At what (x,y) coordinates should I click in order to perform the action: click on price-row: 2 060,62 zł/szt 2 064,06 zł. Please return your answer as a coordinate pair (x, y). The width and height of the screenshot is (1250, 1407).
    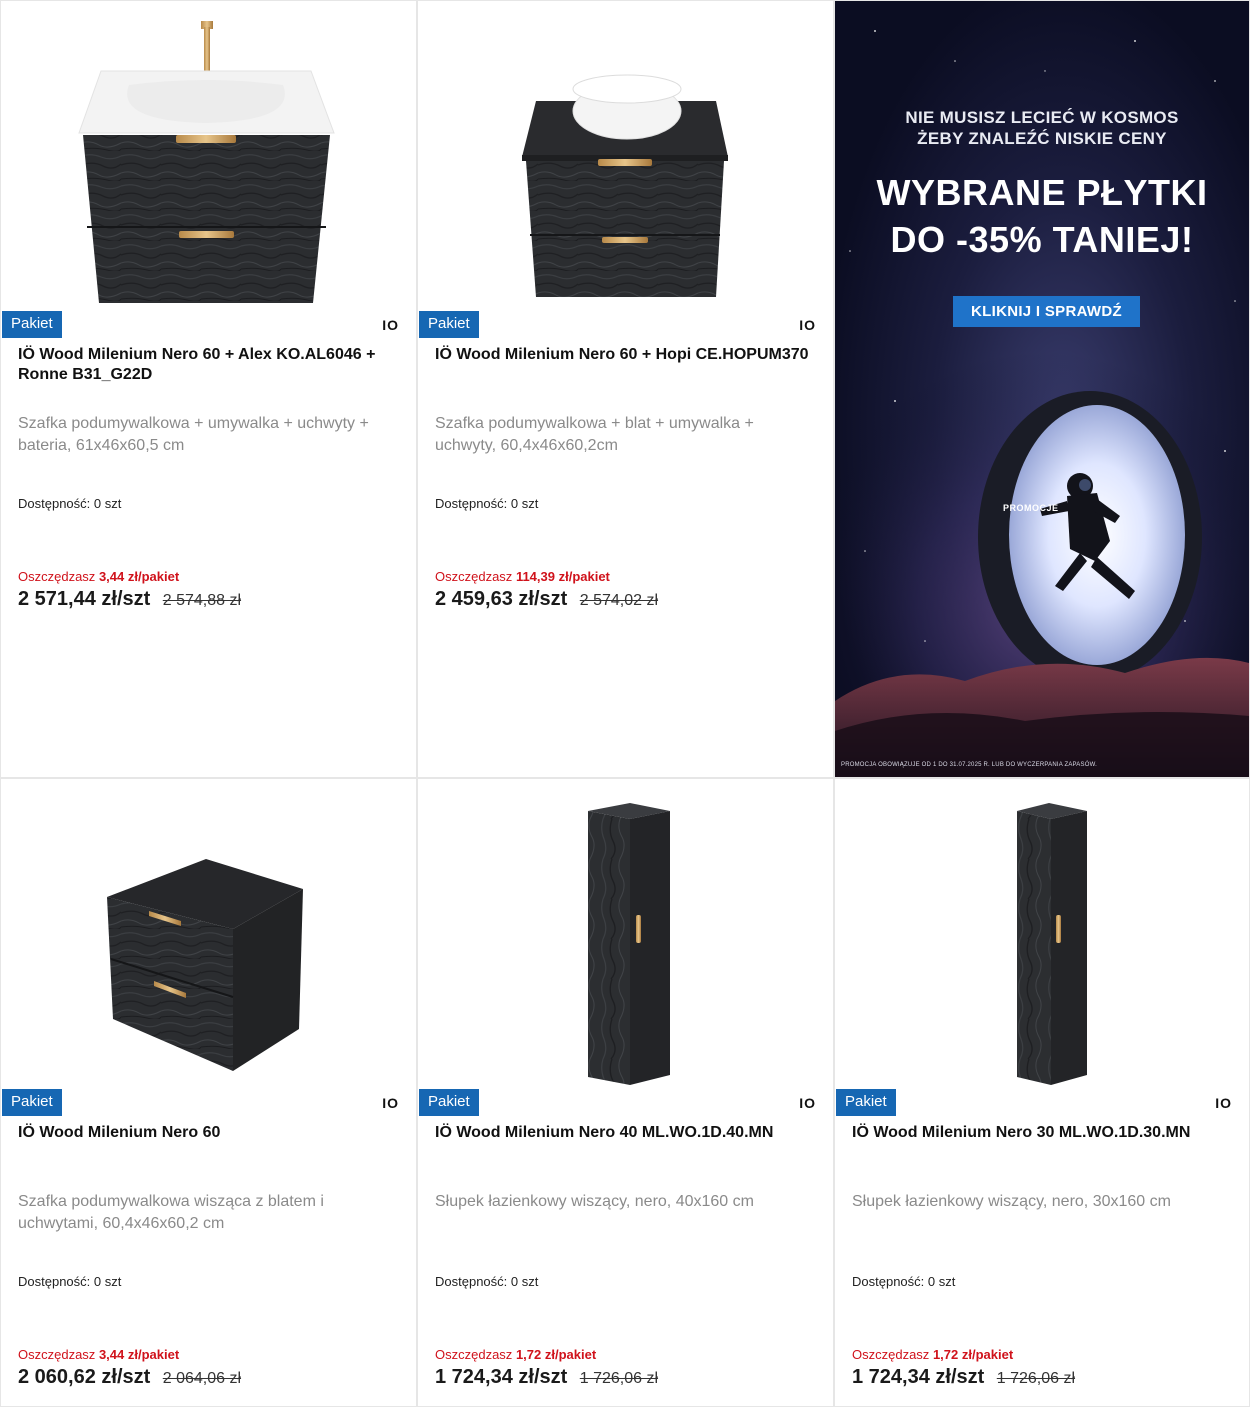
    Looking at the image, I should click on (129, 1377).